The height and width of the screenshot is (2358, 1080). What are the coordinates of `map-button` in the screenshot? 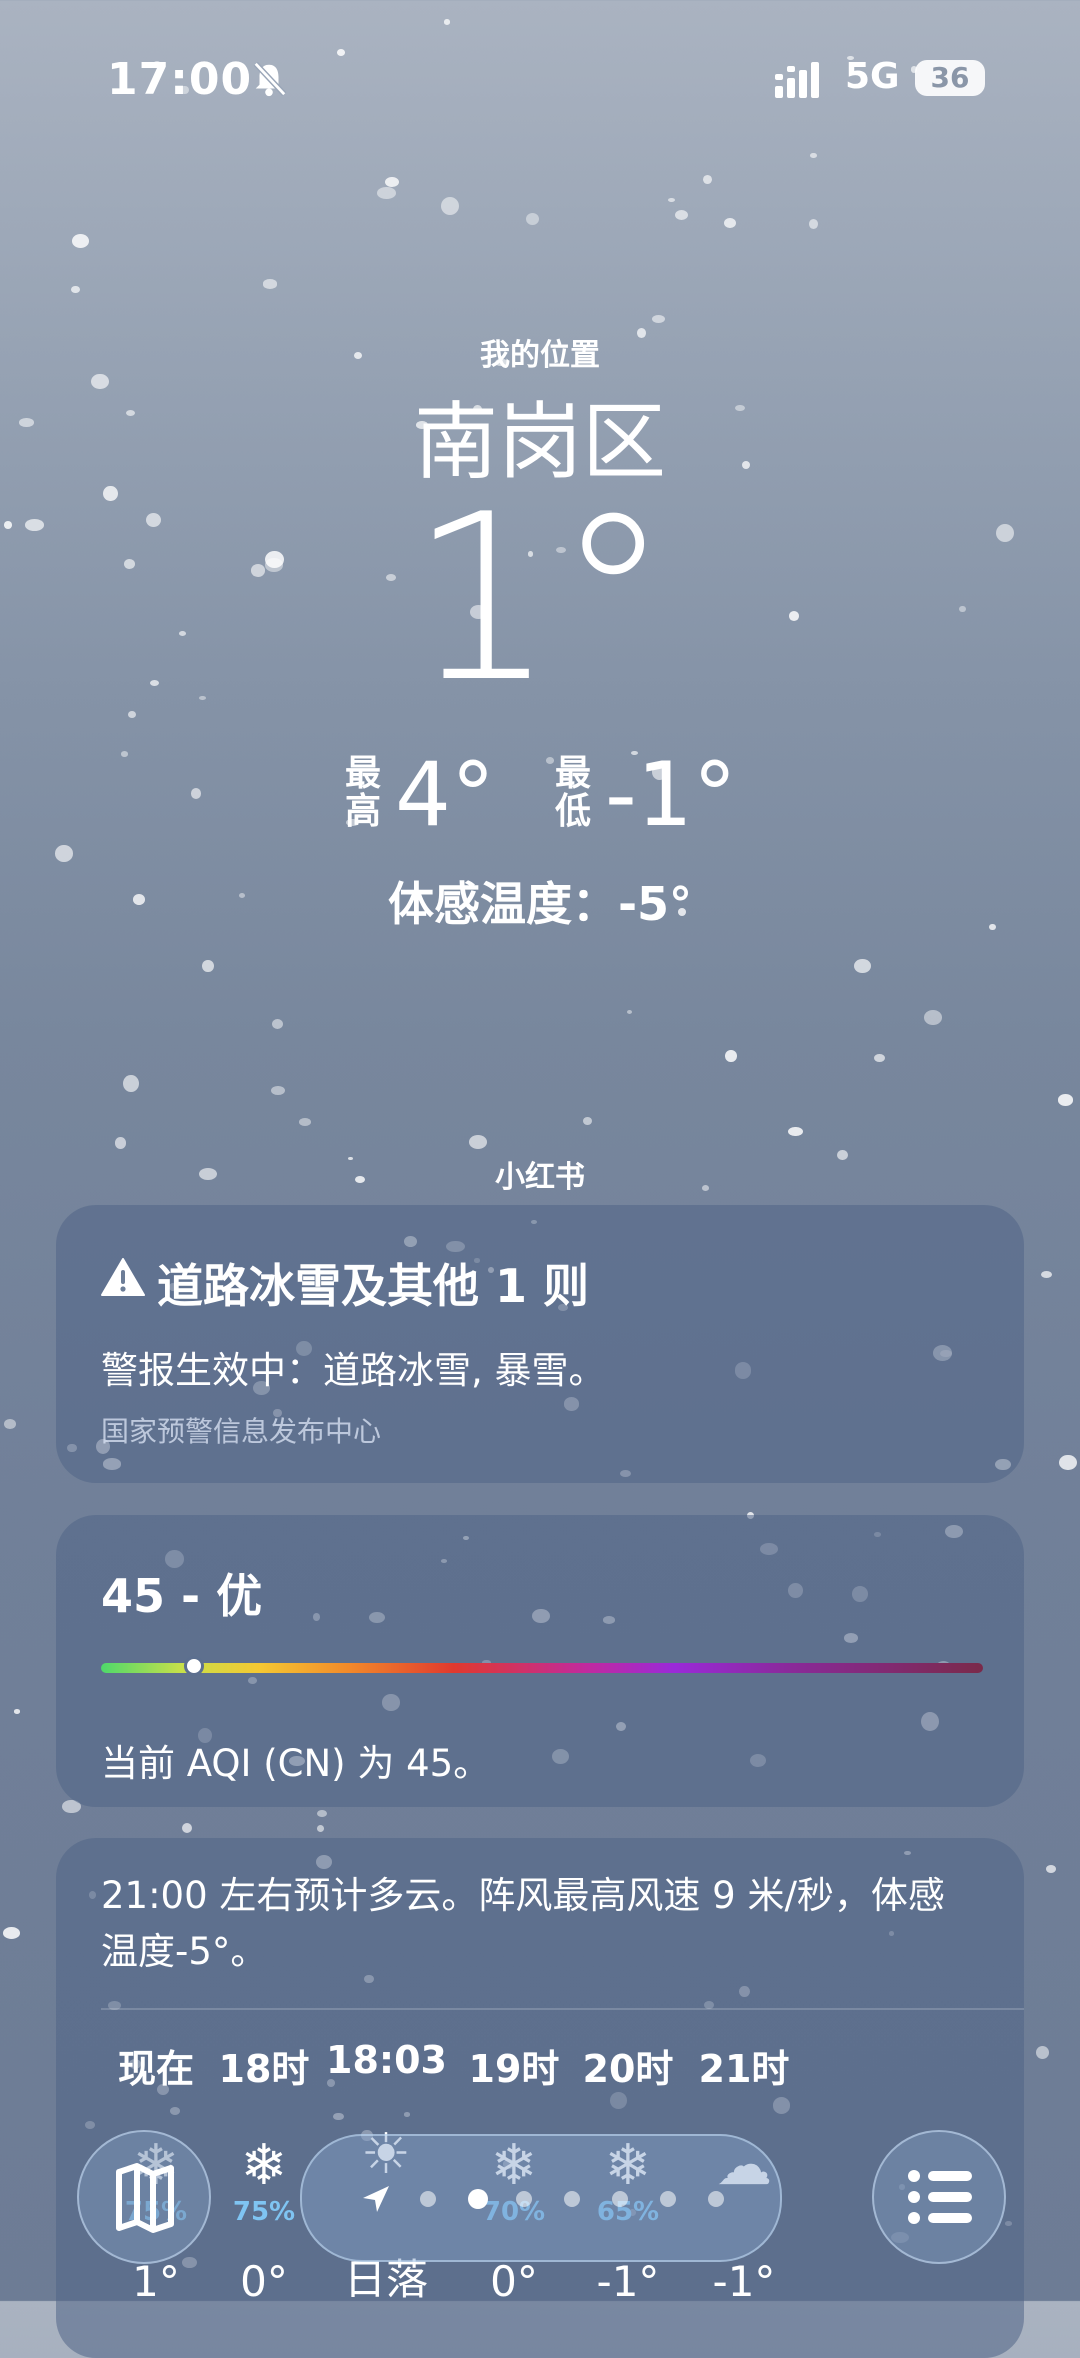 It's located at (144, 2197).